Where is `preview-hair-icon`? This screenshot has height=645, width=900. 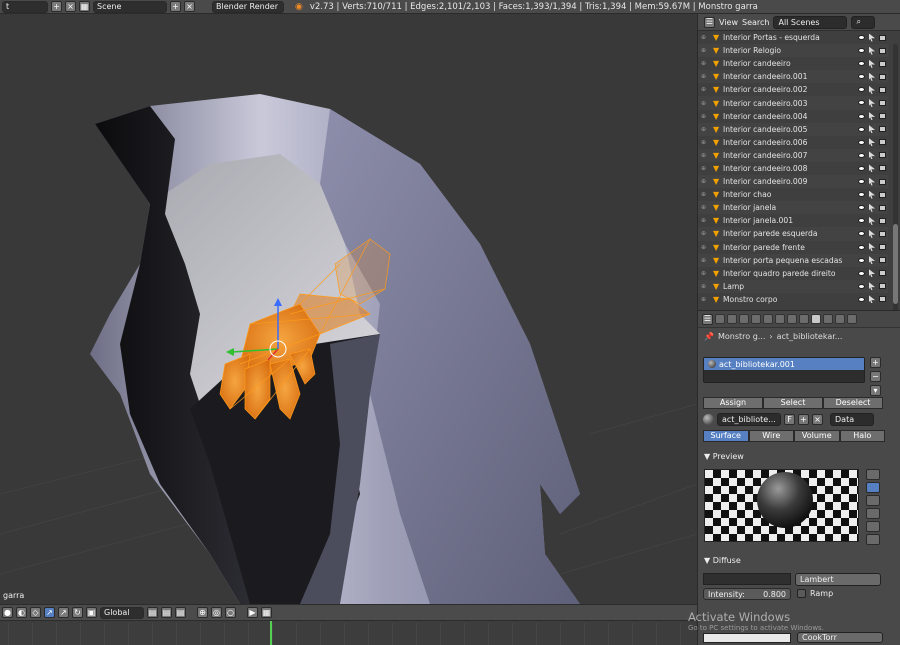
preview-hair-icon is located at coordinates (873, 526).